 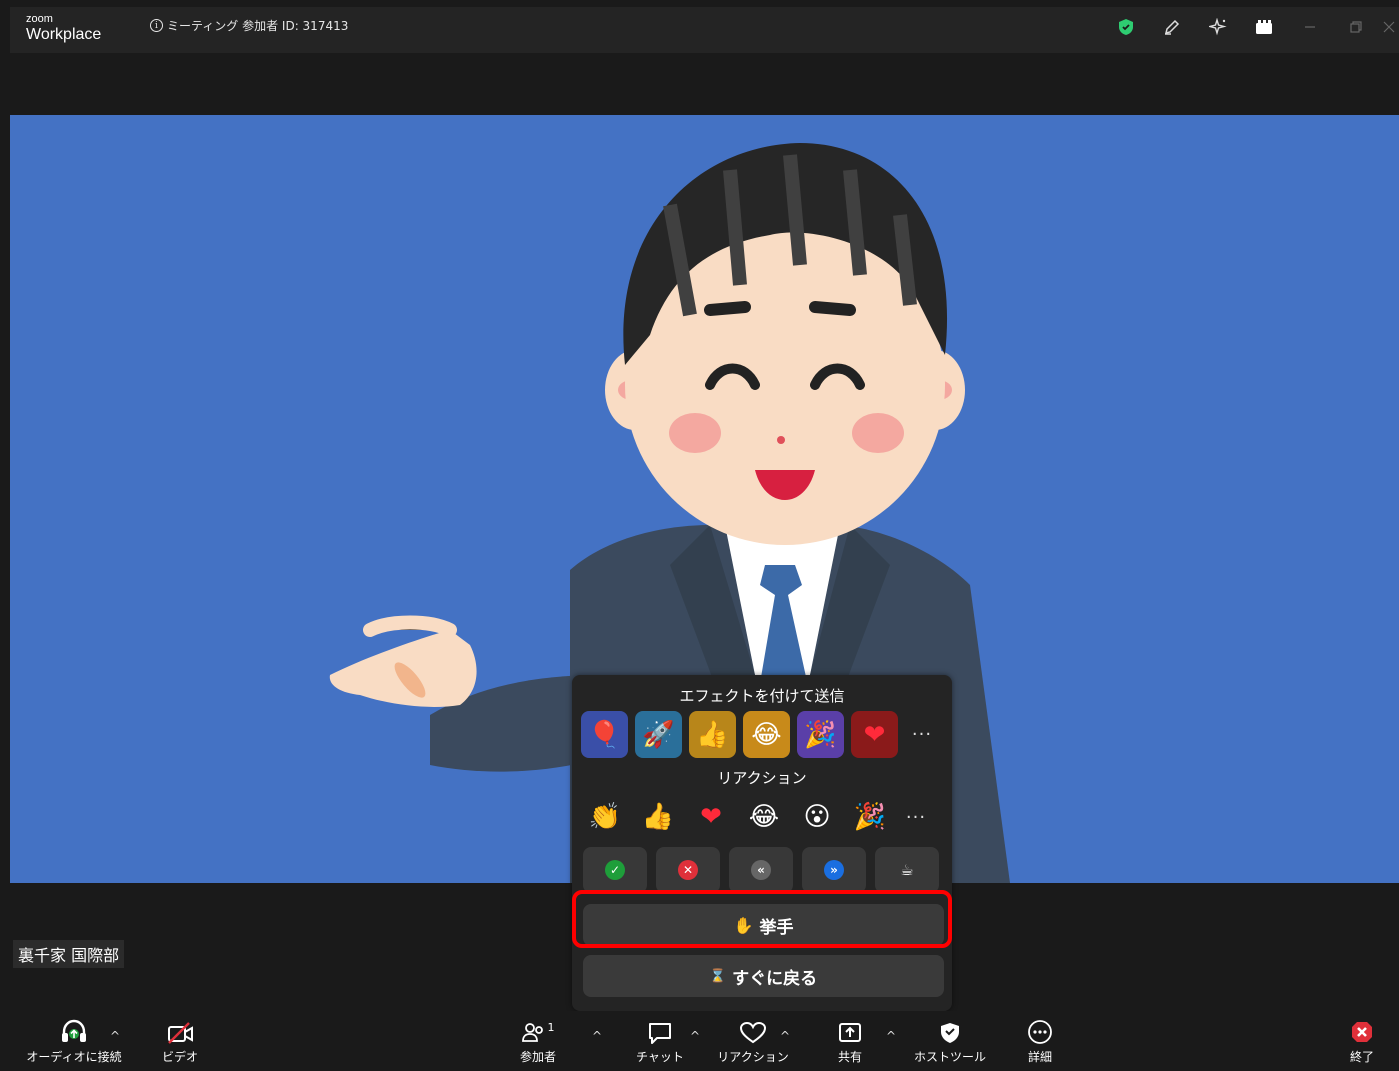 I want to click on participant-name-tag: 裏千家 国際部, so click(x=69, y=954).